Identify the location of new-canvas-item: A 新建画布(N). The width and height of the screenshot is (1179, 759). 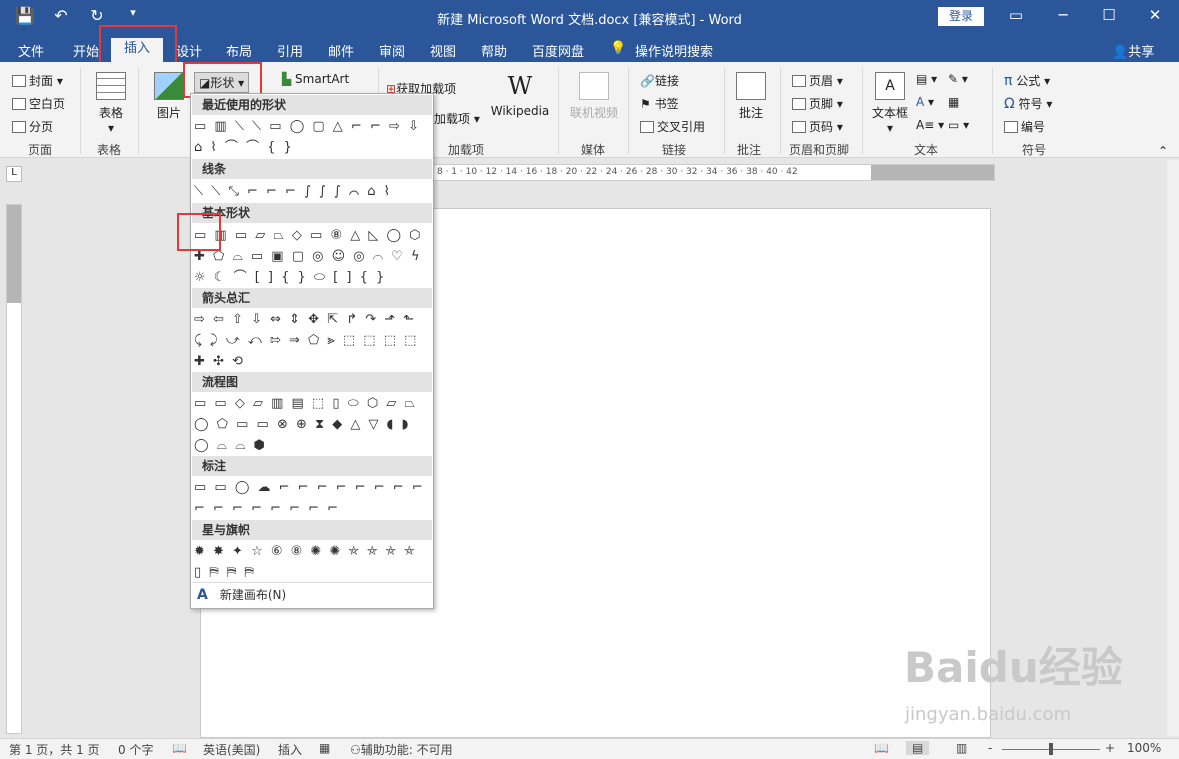
(241, 594).